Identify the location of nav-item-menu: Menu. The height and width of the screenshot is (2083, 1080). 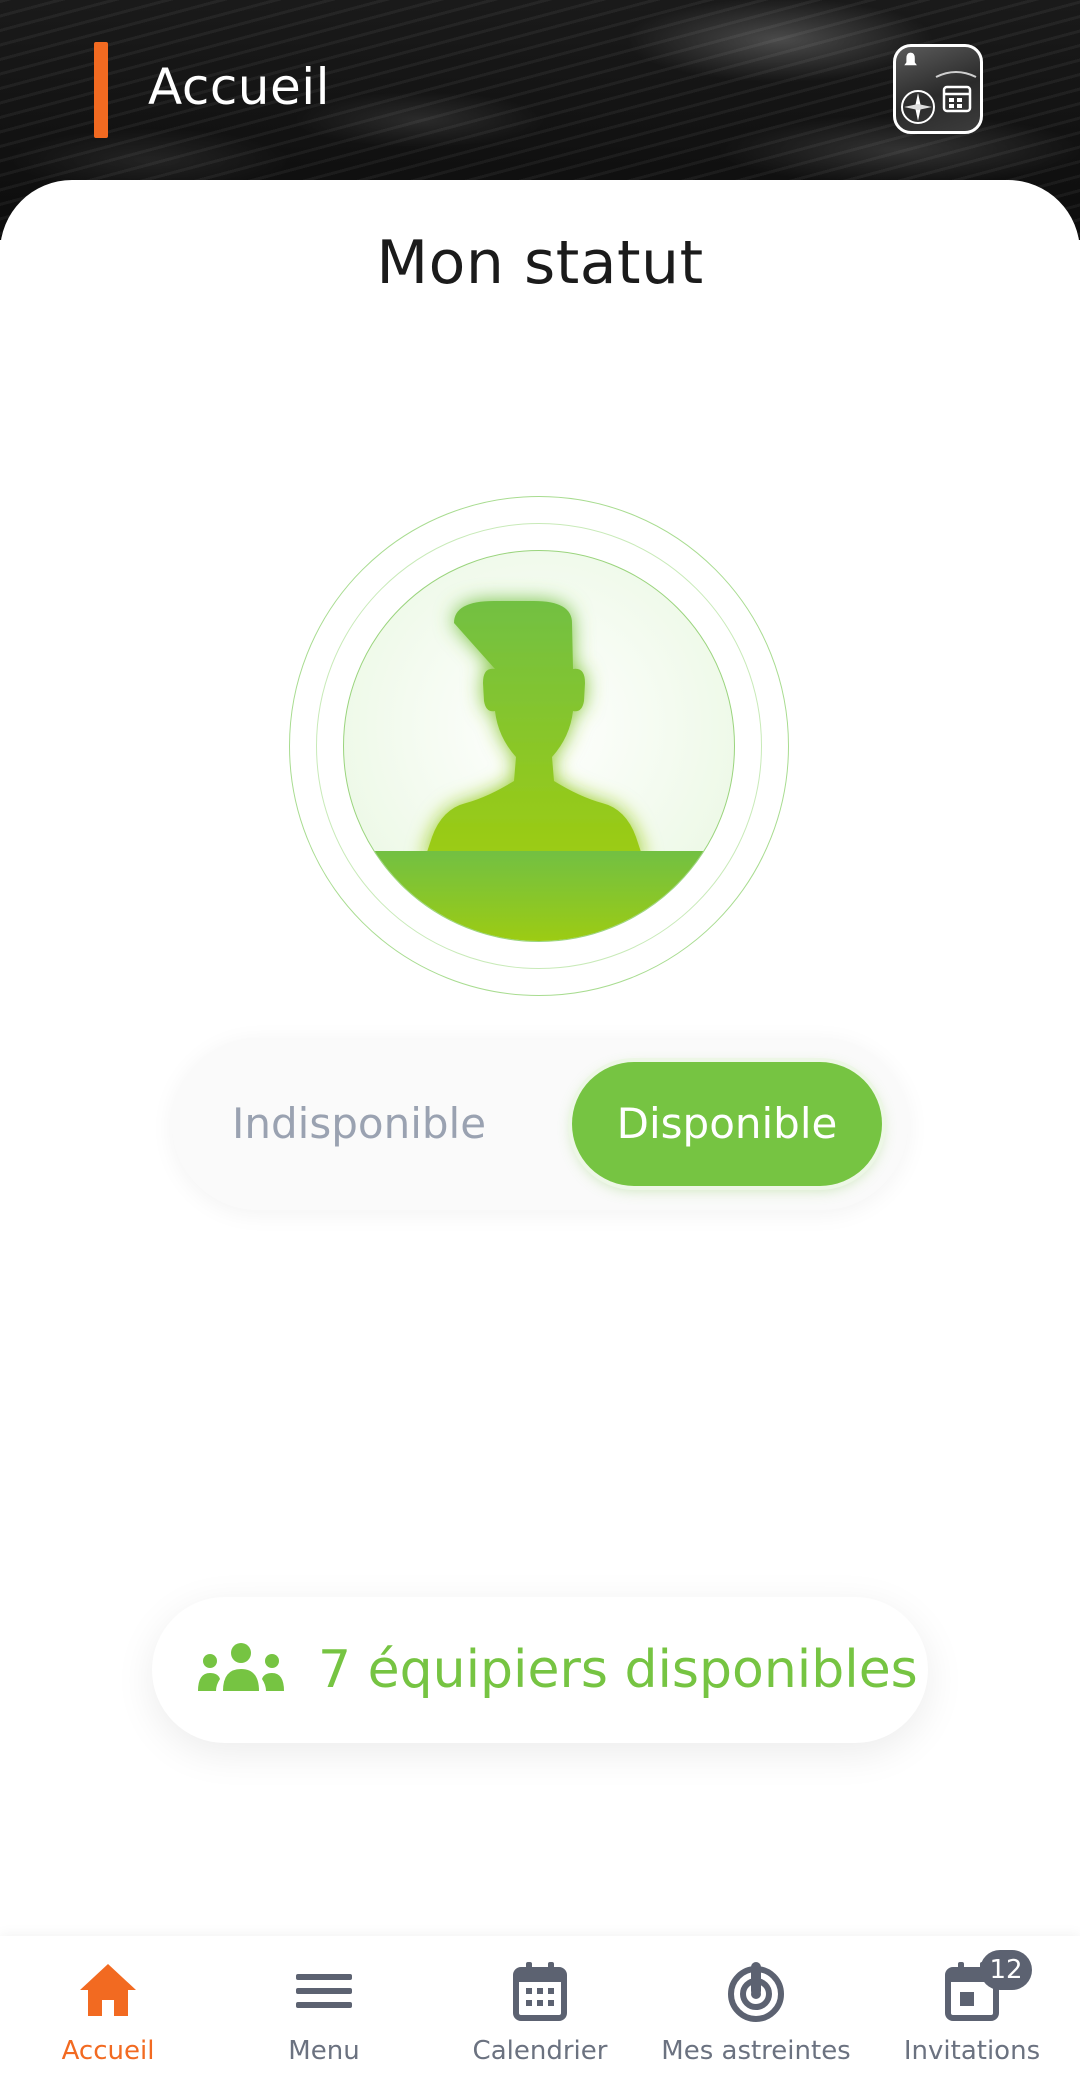
(324, 2009).